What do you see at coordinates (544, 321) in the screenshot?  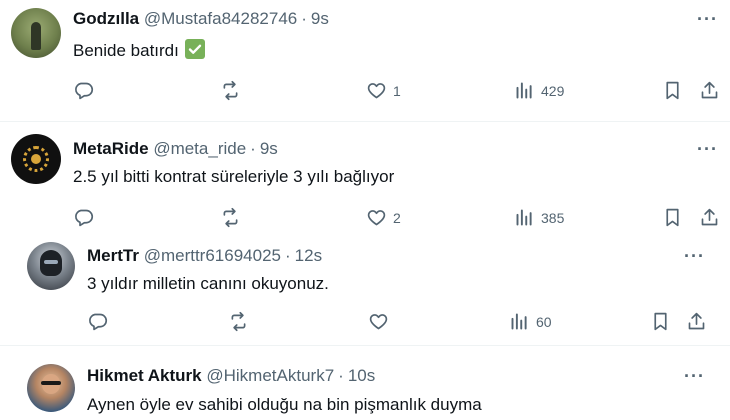 I see `view-count: 60` at bounding box center [544, 321].